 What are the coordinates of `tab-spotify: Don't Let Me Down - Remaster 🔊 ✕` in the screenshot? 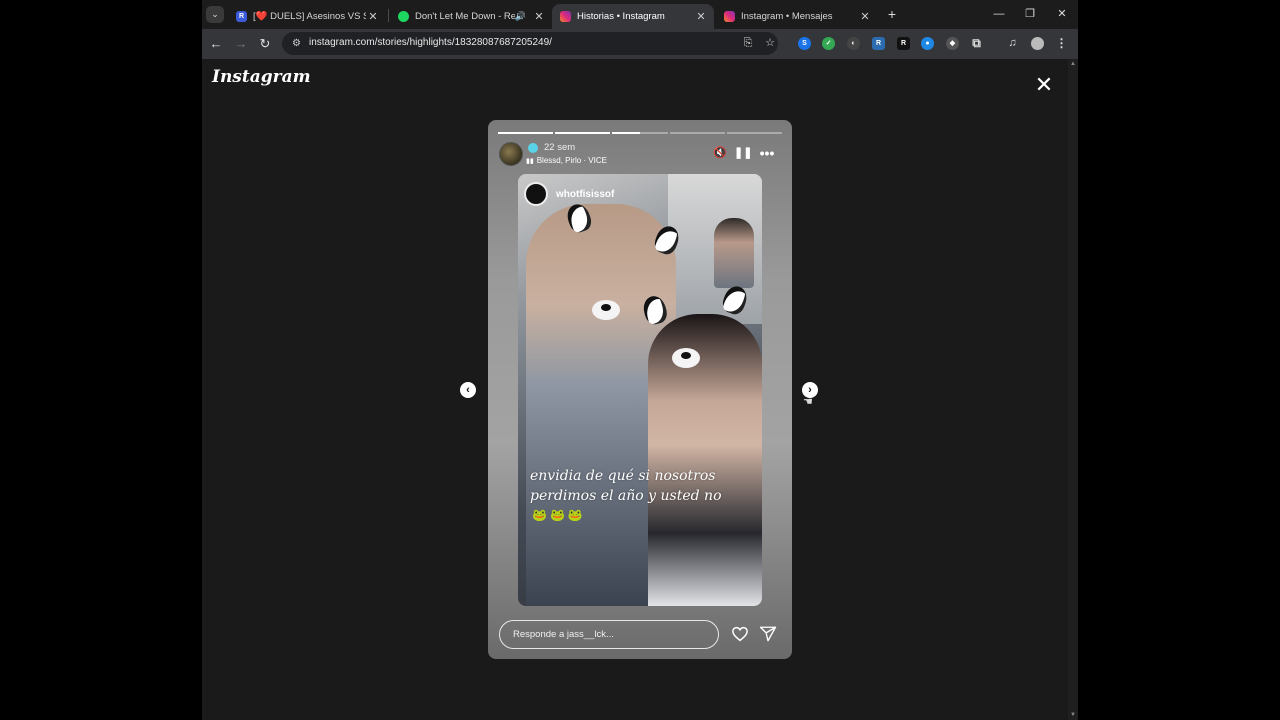 It's located at (471, 16).